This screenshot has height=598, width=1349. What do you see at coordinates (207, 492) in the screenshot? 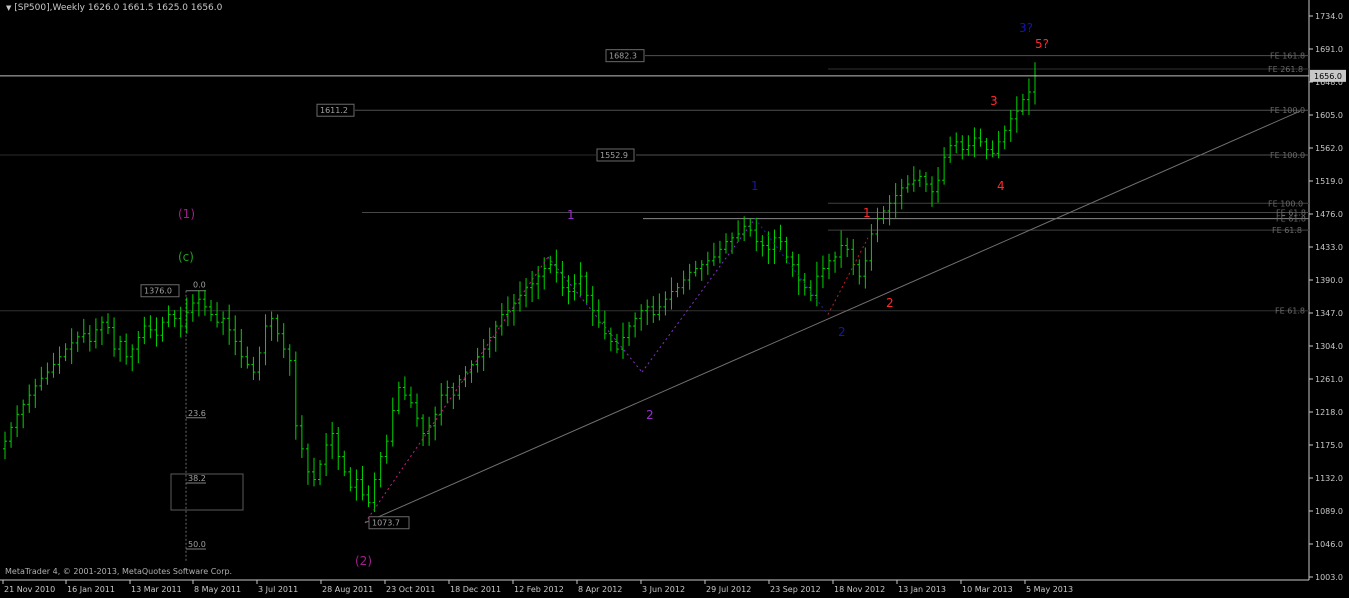
I see `fib-zone-box` at bounding box center [207, 492].